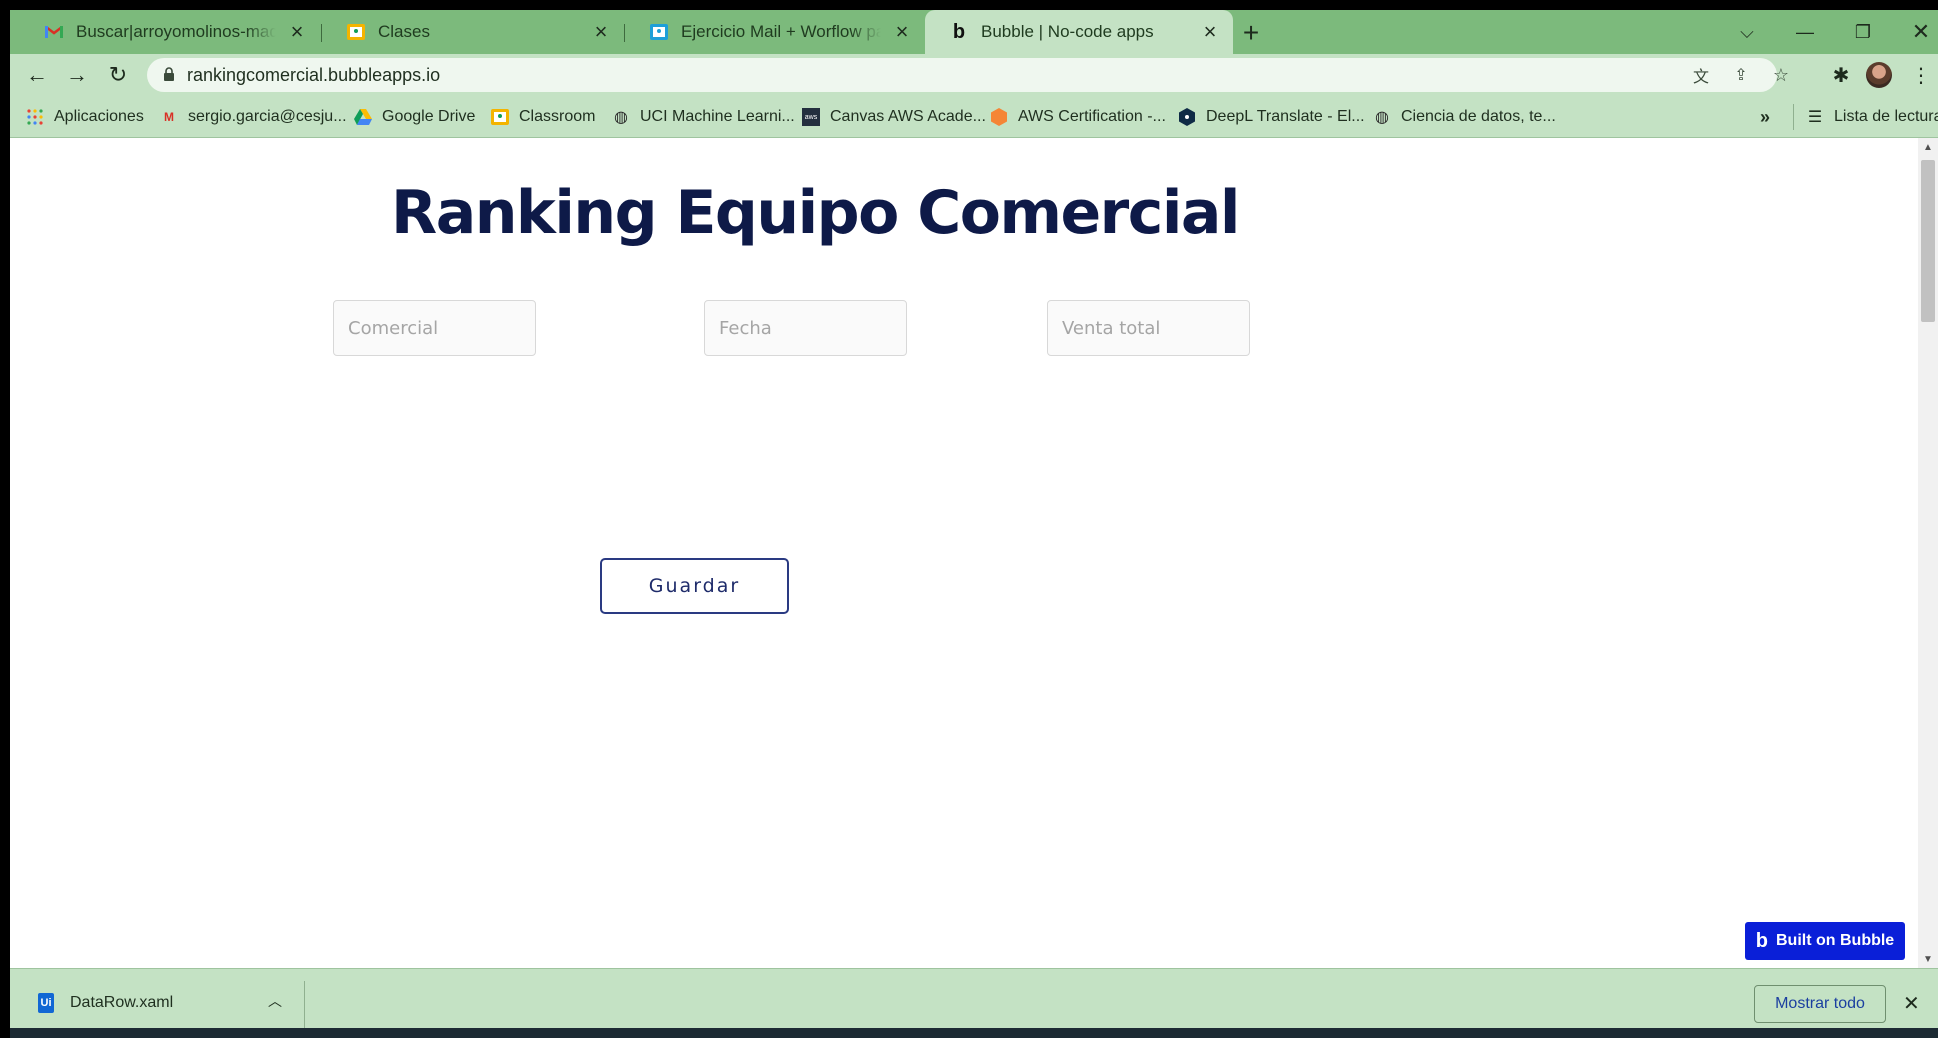 The height and width of the screenshot is (1038, 1938). Describe the element at coordinates (815, 213) in the screenshot. I see `page-title: Ranking Equipo Comercial` at that location.